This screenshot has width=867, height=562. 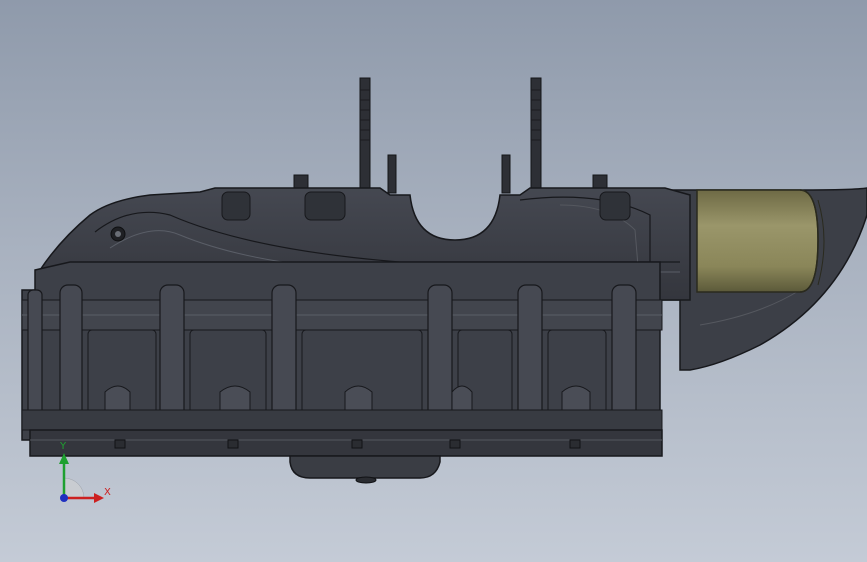 I want to click on orientation-triad: X Y, so click(x=80, y=475).